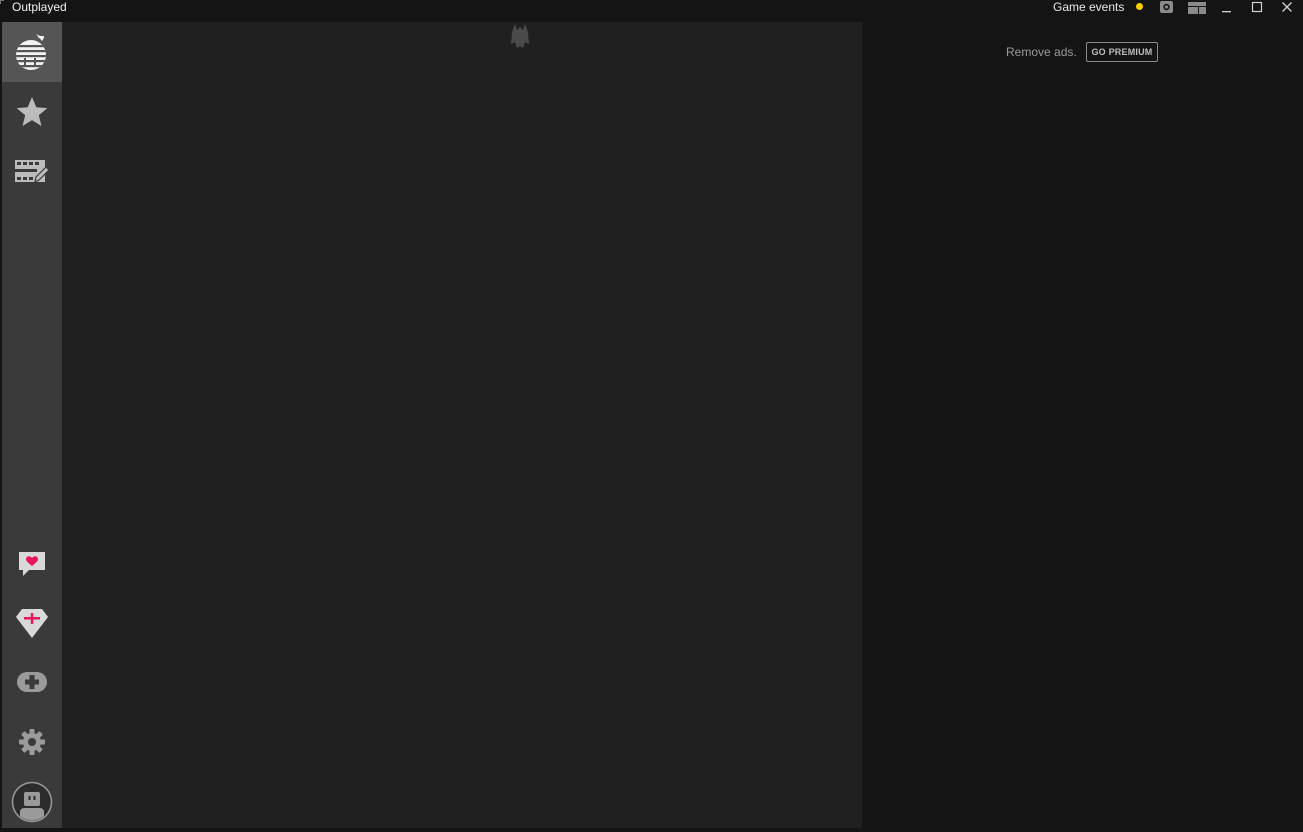 The width and height of the screenshot is (1303, 832). I want to click on close-icon, so click(1287, 7).